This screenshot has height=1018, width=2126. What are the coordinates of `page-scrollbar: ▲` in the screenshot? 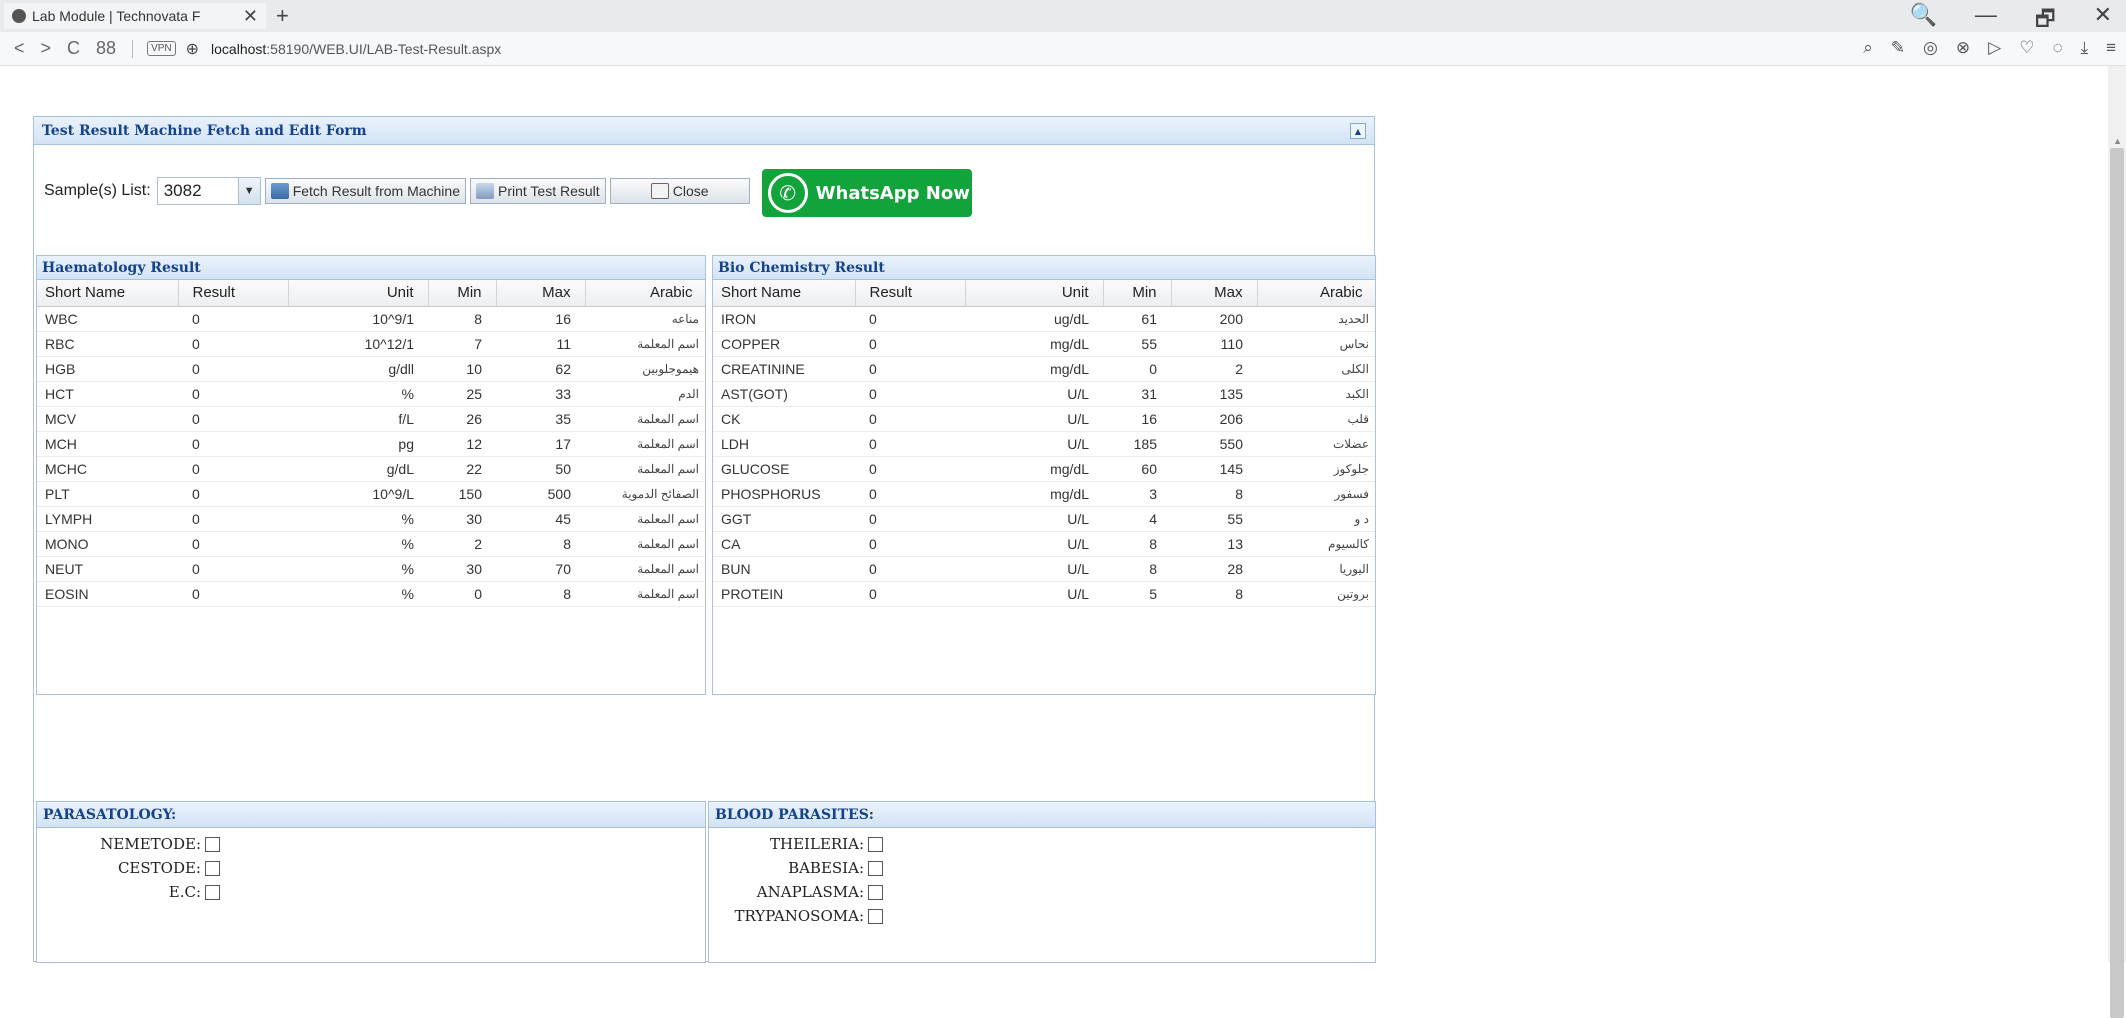 It's located at (2117, 542).